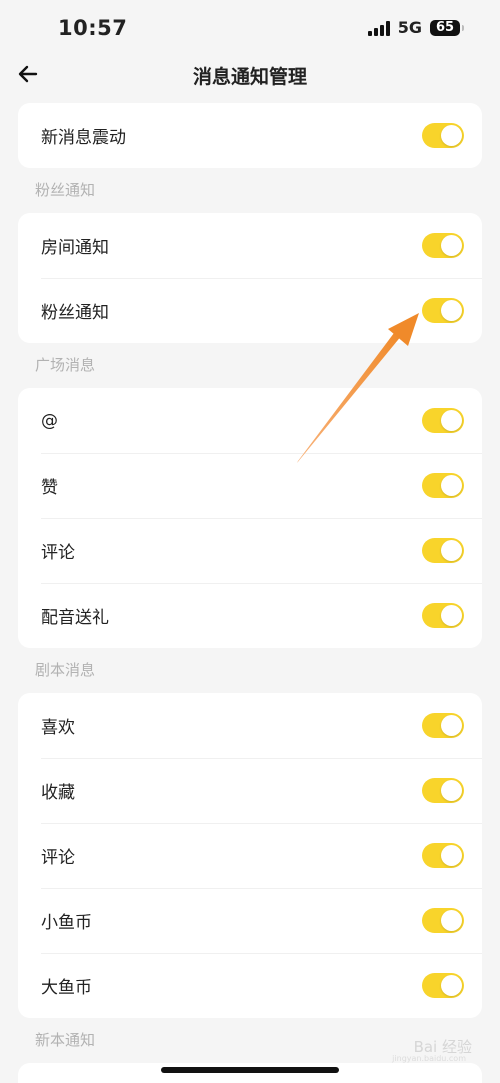 This screenshot has height=1083, width=500. What do you see at coordinates (66, 988) in the screenshot?
I see `settings-row-label: 大鱼币` at bounding box center [66, 988].